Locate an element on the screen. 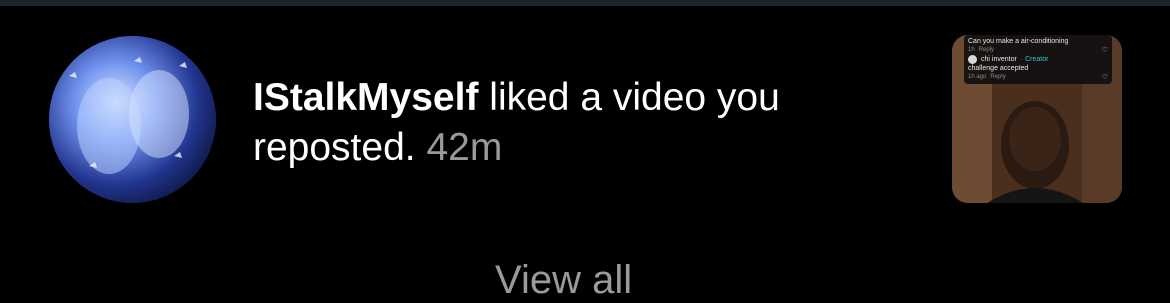 The height and width of the screenshot is (303, 1170). user-avatar is located at coordinates (132, 119).